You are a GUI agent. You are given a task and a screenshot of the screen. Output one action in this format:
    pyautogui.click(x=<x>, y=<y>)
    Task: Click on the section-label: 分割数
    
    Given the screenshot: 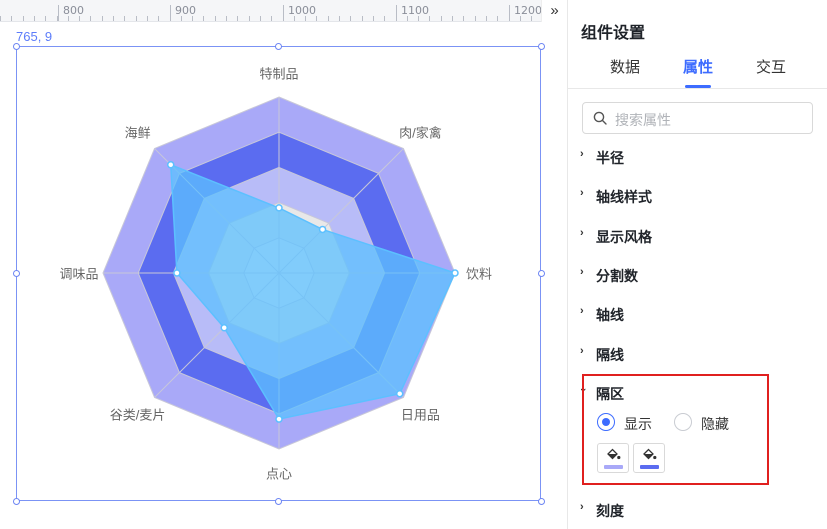 What is the action you would take?
    pyautogui.click(x=617, y=276)
    